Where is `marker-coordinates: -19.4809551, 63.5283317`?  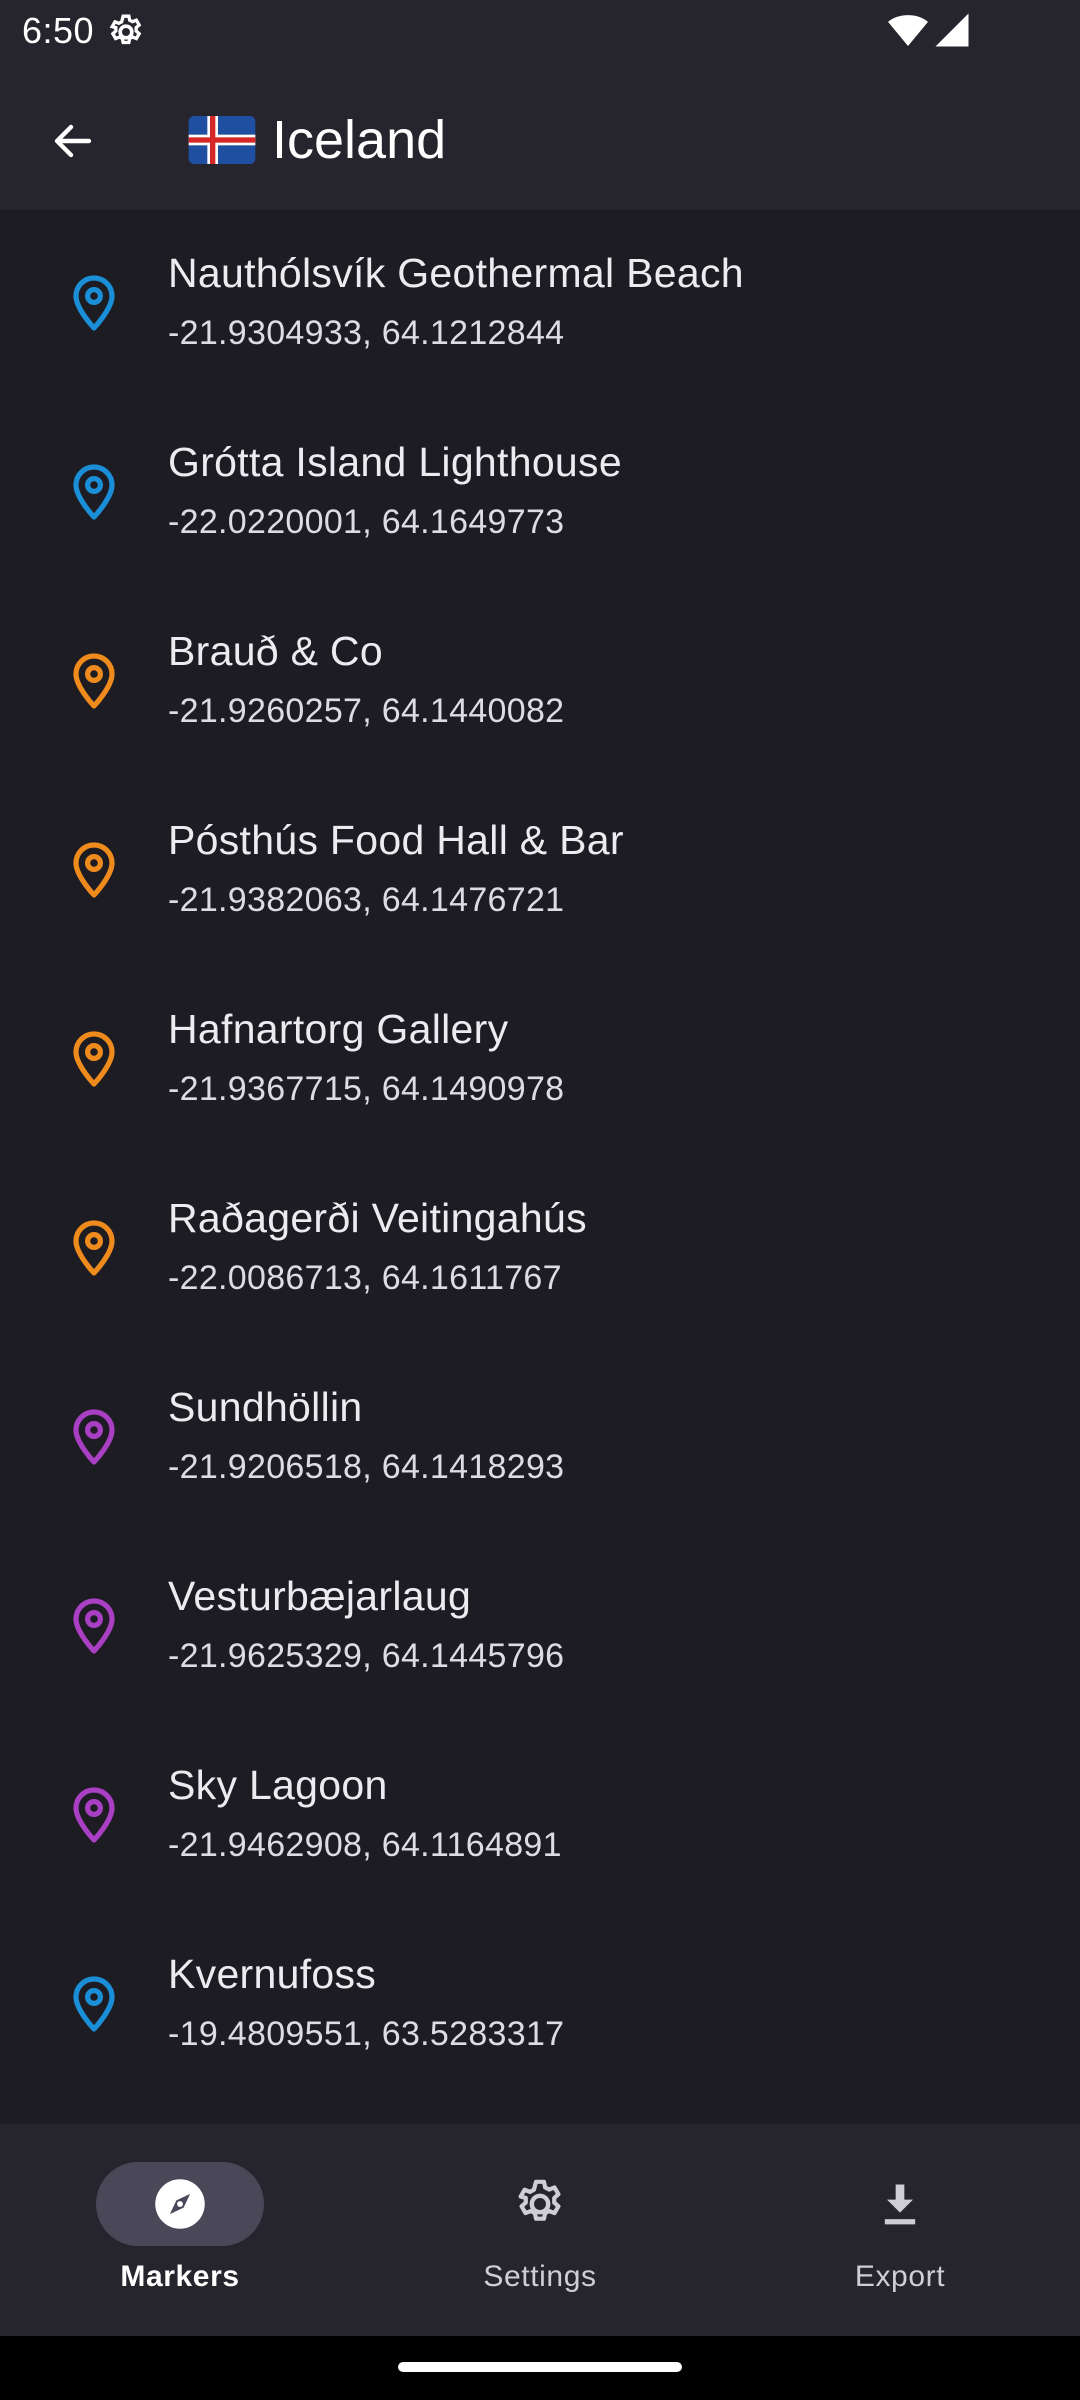 marker-coordinates: -19.4809551, 63.5283317 is located at coordinates (366, 2034).